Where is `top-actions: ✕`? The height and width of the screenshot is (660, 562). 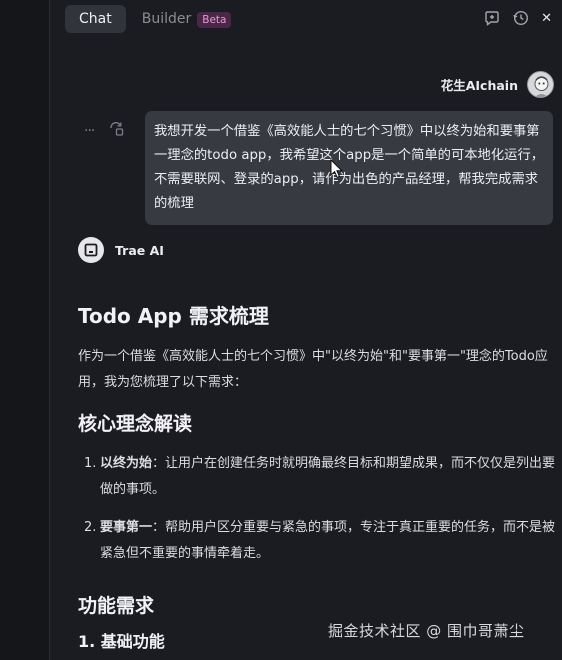 top-actions: ✕ is located at coordinates (517, 18).